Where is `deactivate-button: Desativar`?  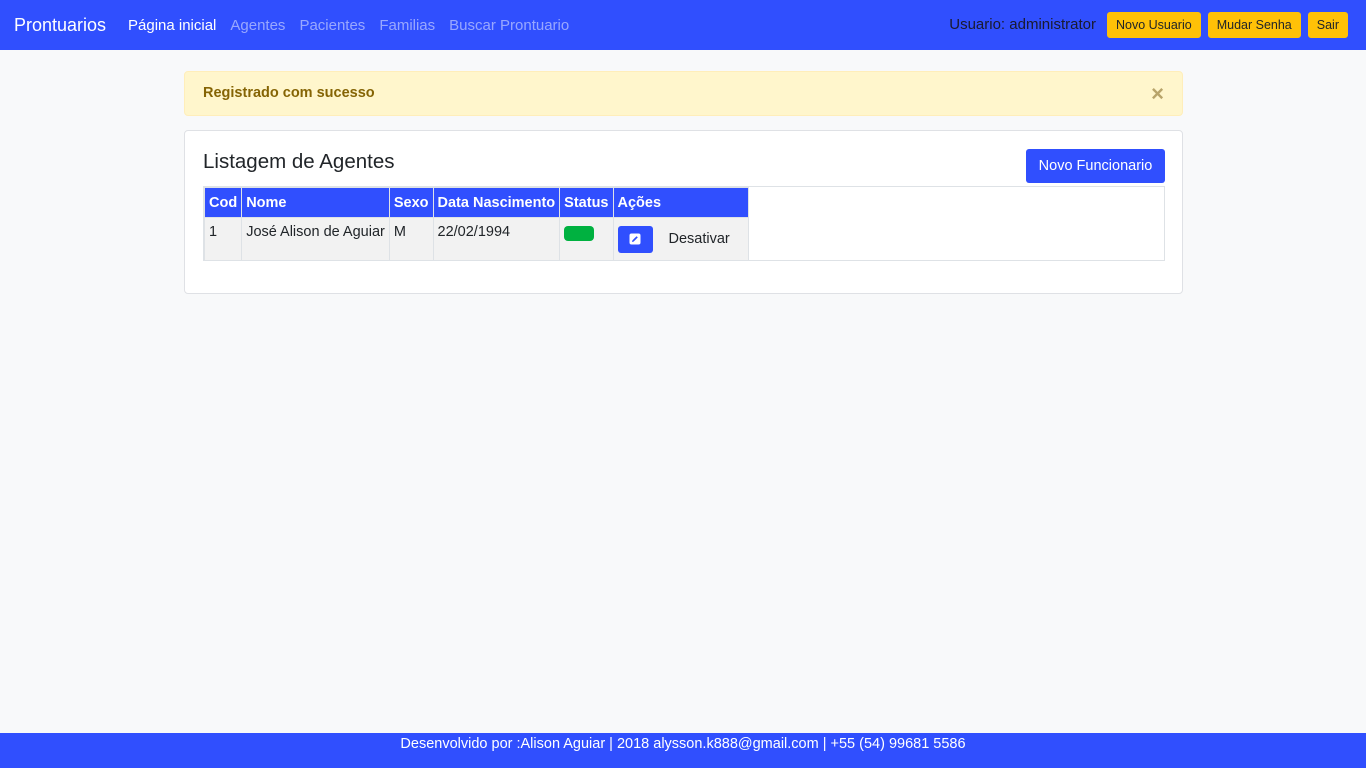 deactivate-button: Desativar is located at coordinates (699, 239).